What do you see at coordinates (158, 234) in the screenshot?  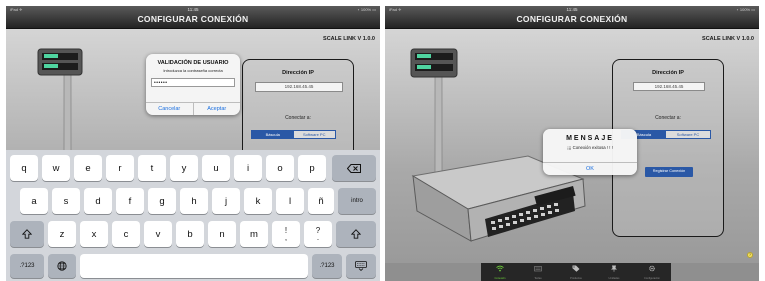 I see `key-v: v` at bounding box center [158, 234].